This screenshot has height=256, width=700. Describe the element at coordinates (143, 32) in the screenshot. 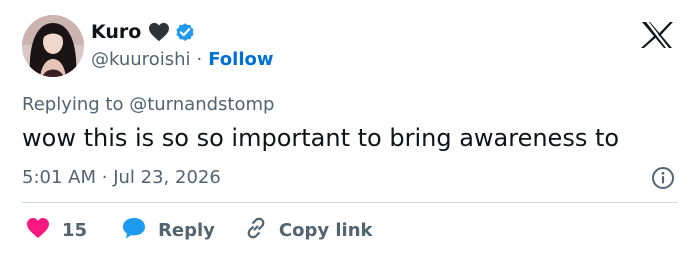

I see `author-name-row: Kuro` at that location.